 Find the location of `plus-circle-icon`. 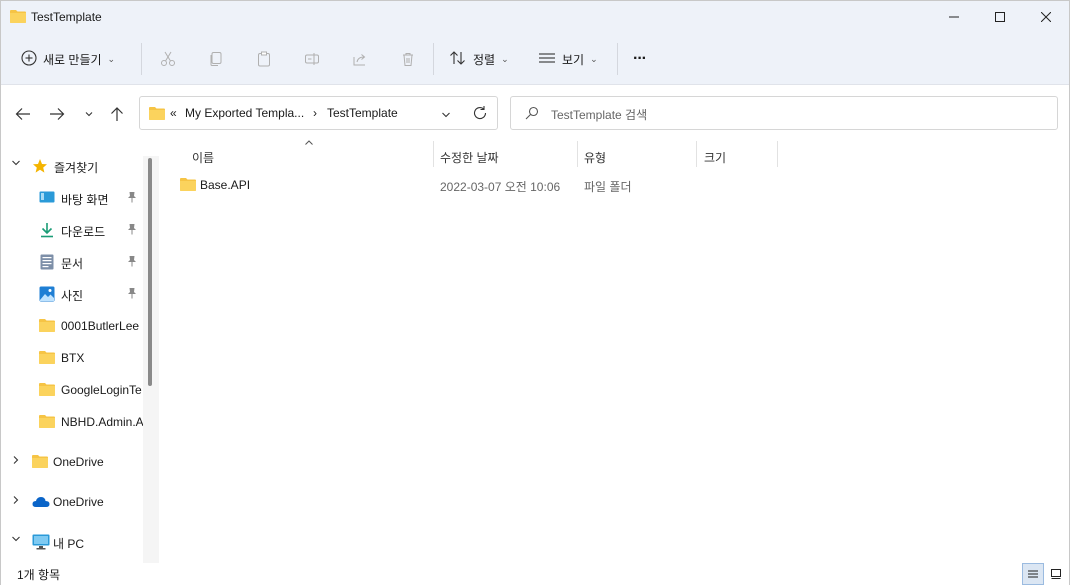

plus-circle-icon is located at coordinates (29, 59).